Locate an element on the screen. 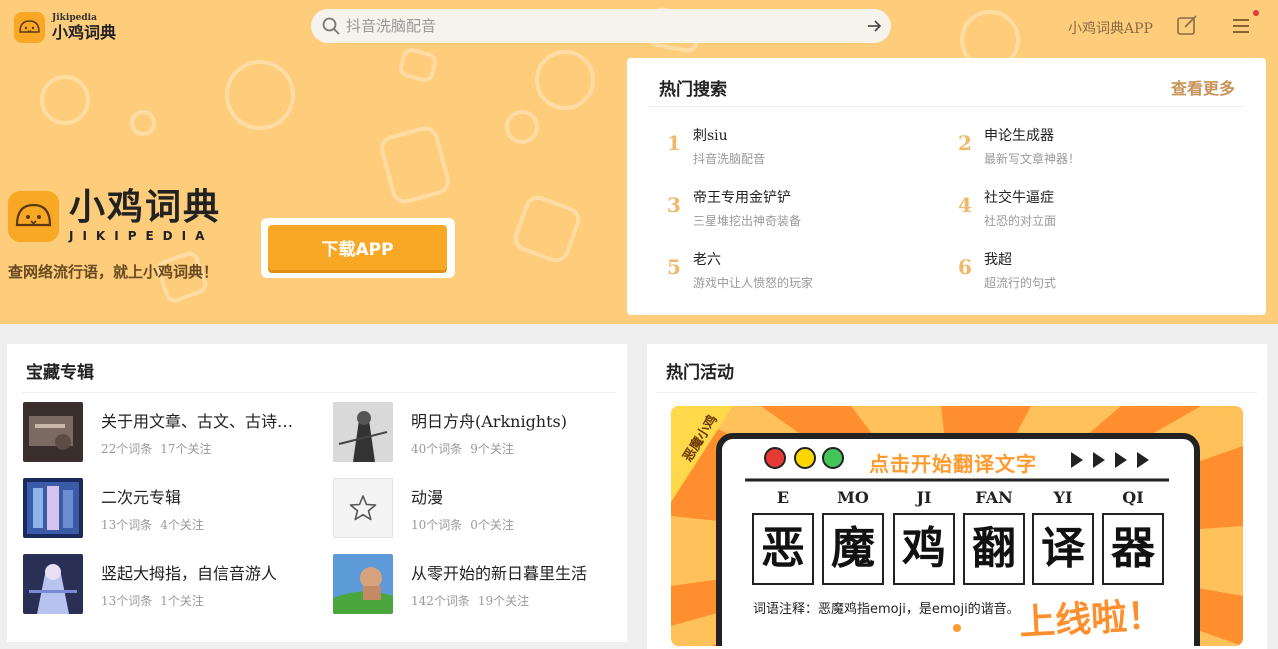  edit-icon is located at coordinates (1187, 25).